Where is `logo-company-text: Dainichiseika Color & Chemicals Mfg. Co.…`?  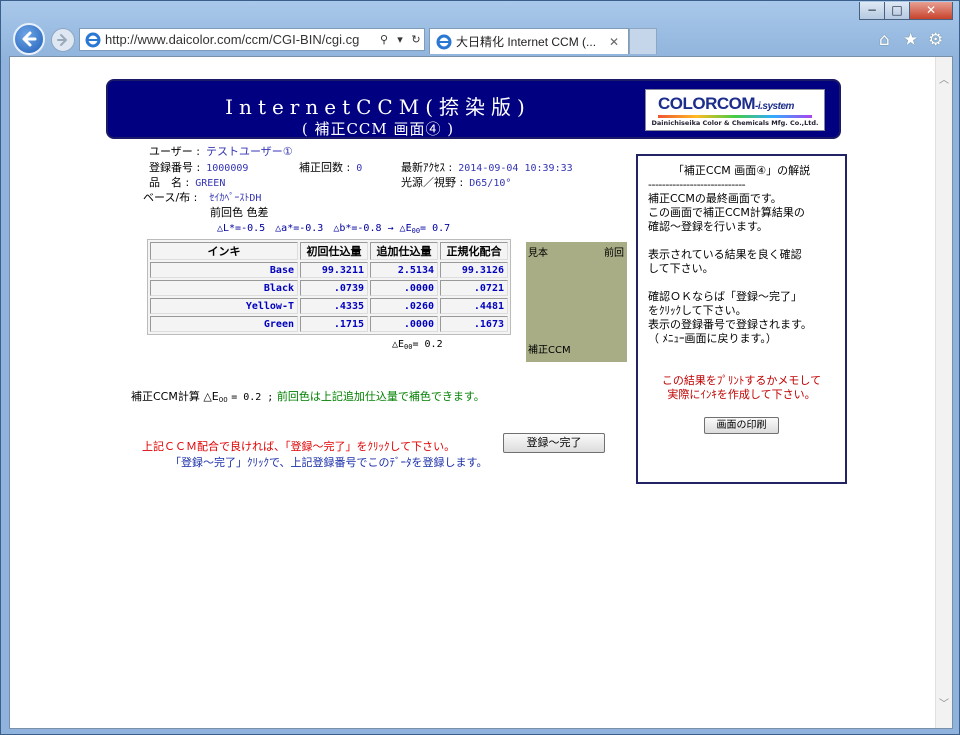
logo-company-text: Dainichiseika Color & Chemicals Mfg. Co.… is located at coordinates (735, 123).